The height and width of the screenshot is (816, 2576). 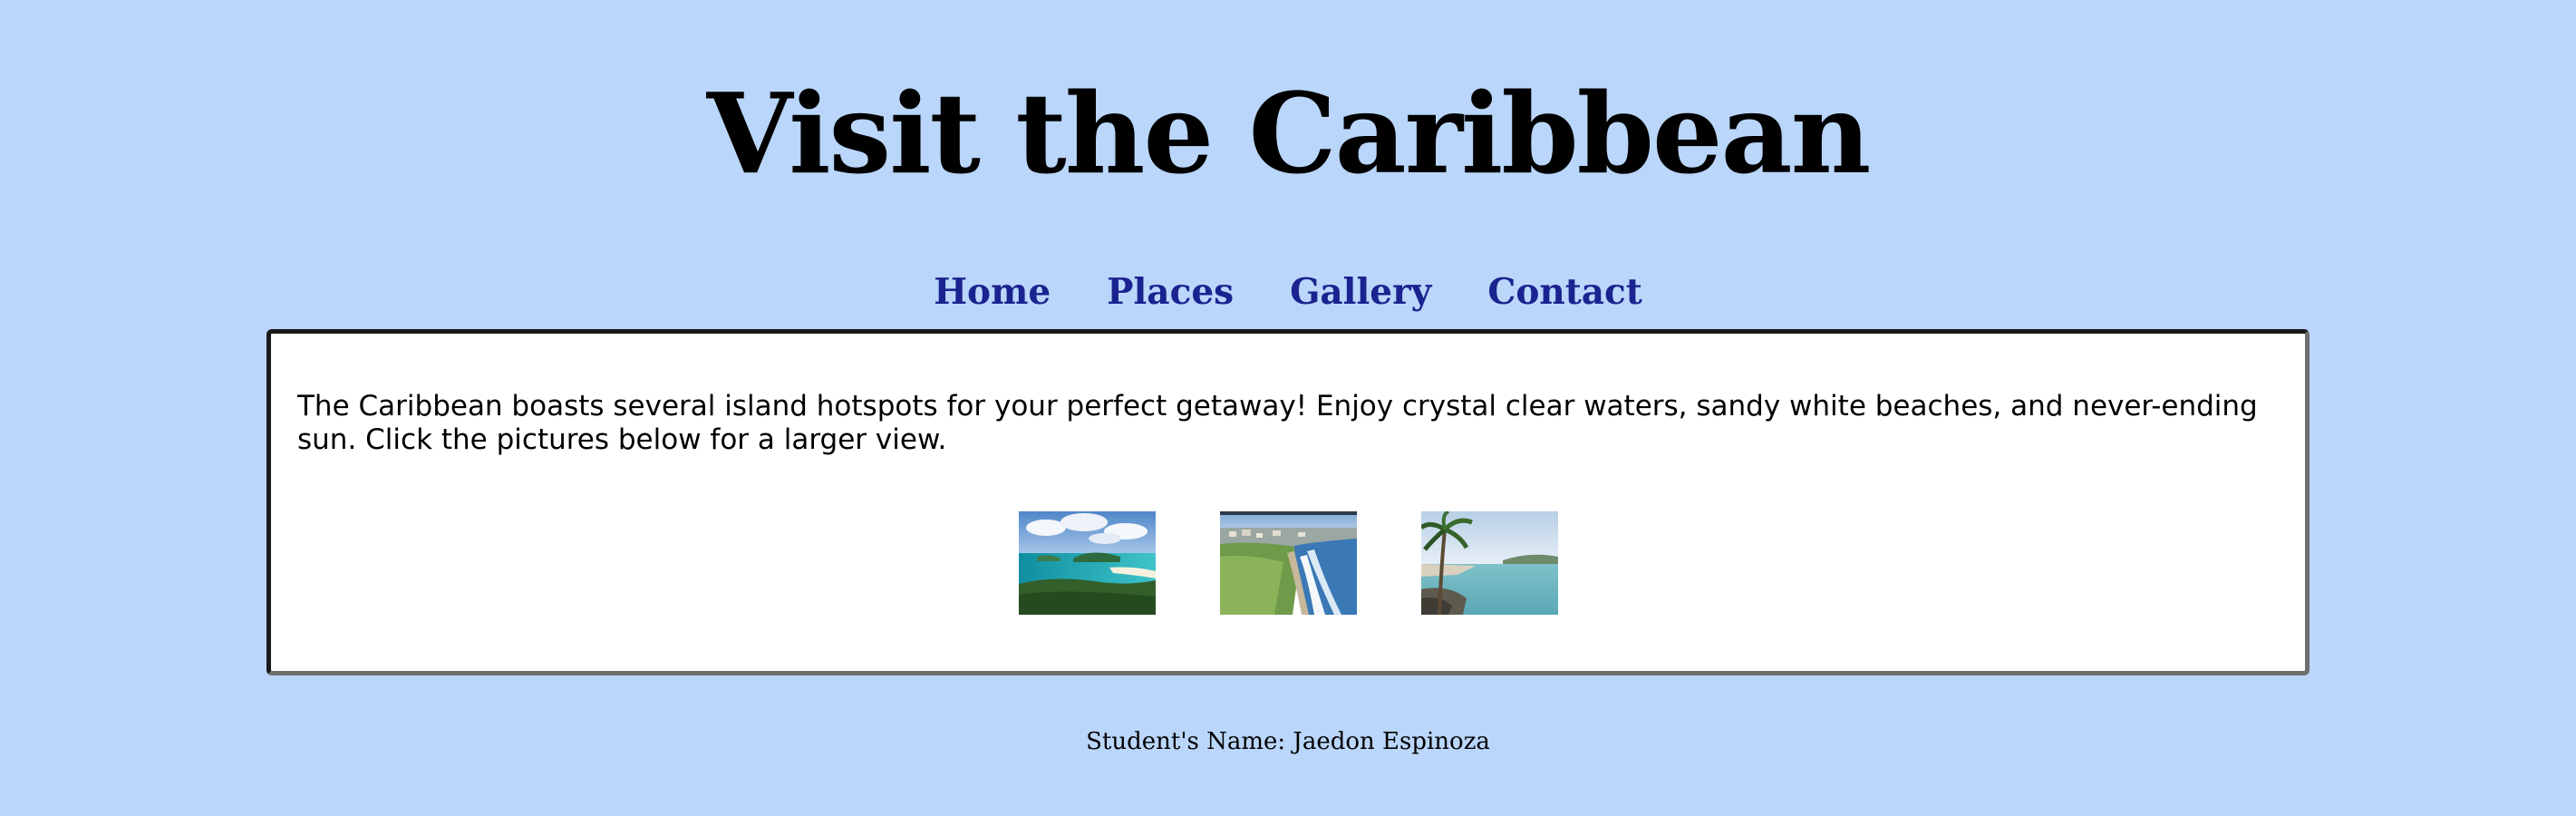 I want to click on nav-link-places: Places, so click(x=1170, y=292).